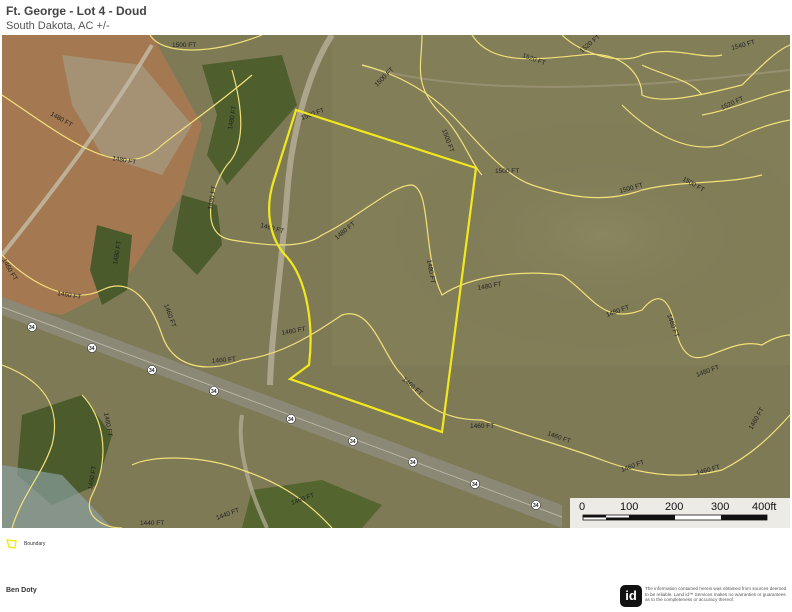  Describe the element at coordinates (675, 517) in the screenshot. I see `scale-ruler` at that location.